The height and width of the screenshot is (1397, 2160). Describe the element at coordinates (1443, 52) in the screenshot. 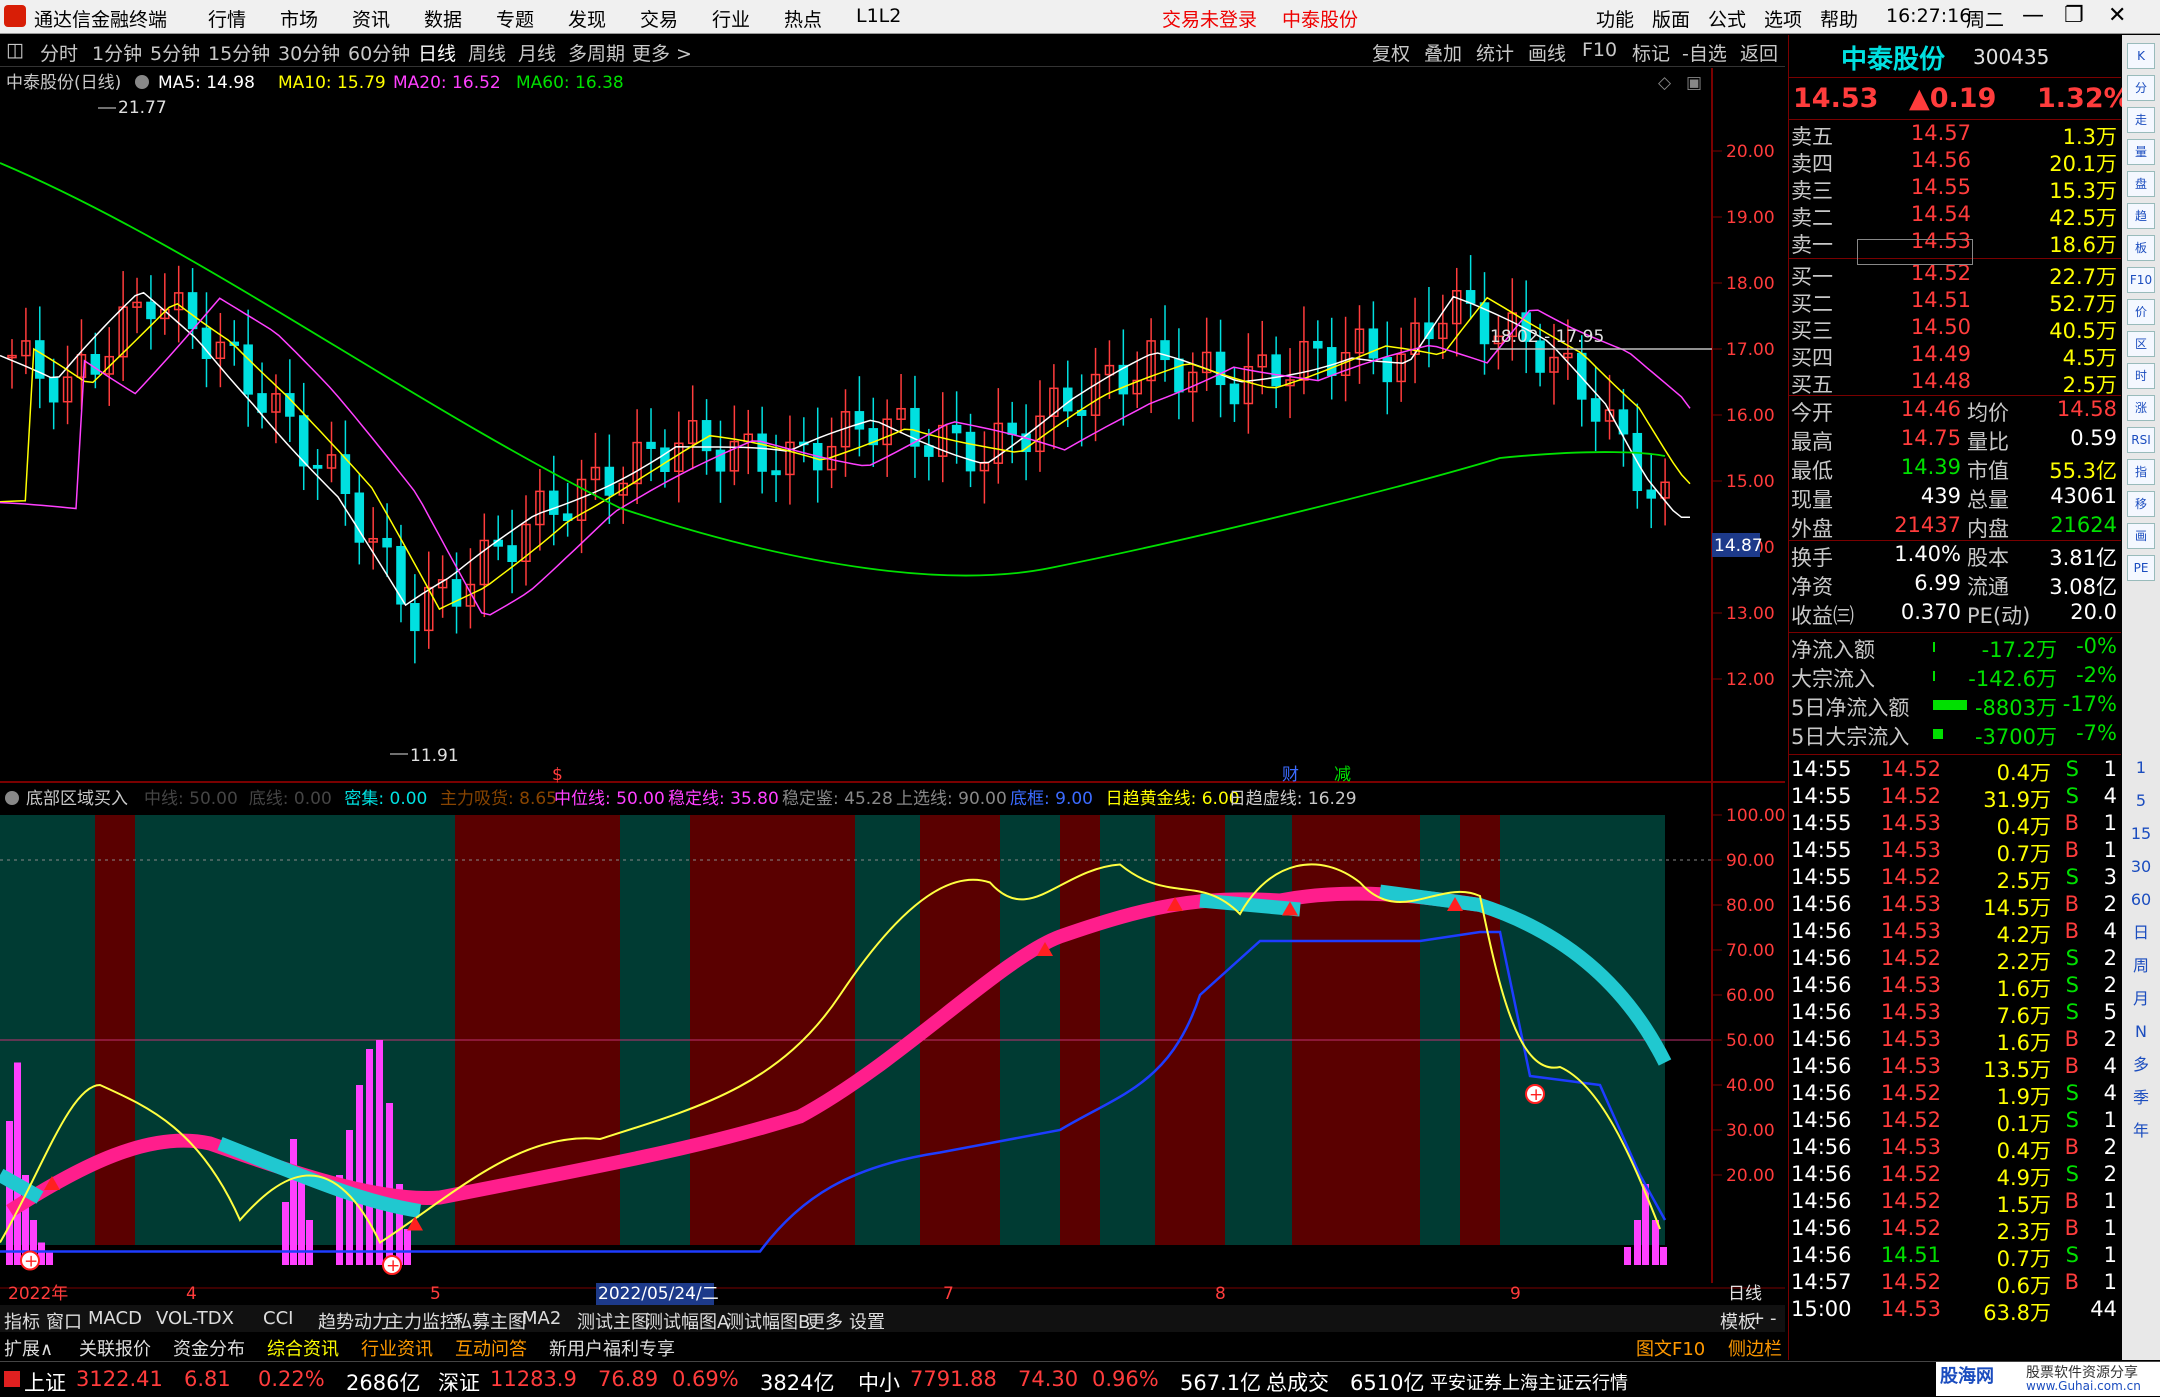

I see `toolbar-button: 叠加` at that location.